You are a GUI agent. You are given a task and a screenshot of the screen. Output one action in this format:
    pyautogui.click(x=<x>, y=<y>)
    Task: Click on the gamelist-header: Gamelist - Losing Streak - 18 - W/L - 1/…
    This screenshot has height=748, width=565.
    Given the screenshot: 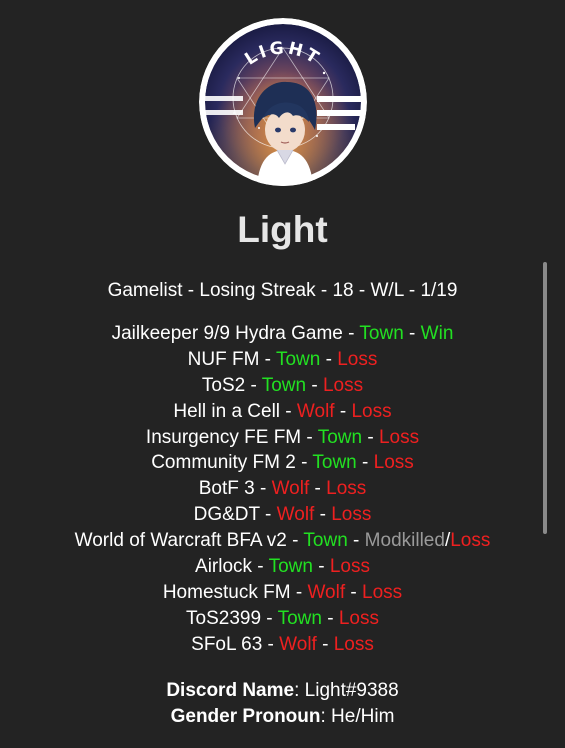 What is the action you would take?
    pyautogui.click(x=282, y=290)
    